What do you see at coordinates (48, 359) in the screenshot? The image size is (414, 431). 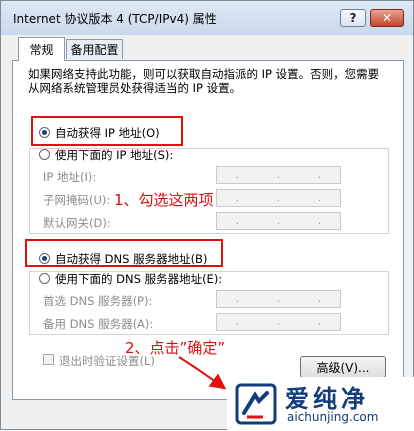 I see `validate-checkbox` at bounding box center [48, 359].